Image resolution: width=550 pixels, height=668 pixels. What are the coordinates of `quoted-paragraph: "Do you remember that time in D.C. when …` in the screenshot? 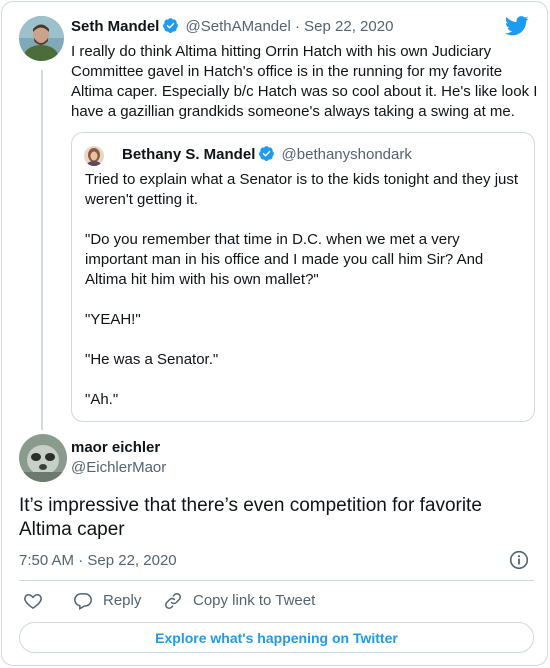 It's located at (284, 259).